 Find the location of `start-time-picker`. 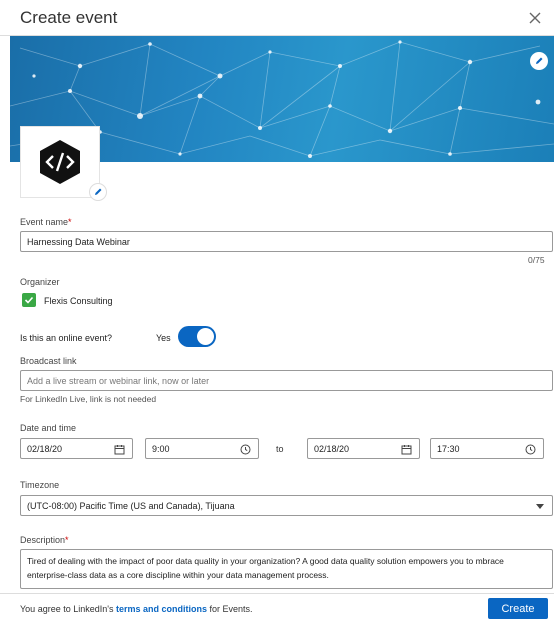

start-time-picker is located at coordinates (245, 449).